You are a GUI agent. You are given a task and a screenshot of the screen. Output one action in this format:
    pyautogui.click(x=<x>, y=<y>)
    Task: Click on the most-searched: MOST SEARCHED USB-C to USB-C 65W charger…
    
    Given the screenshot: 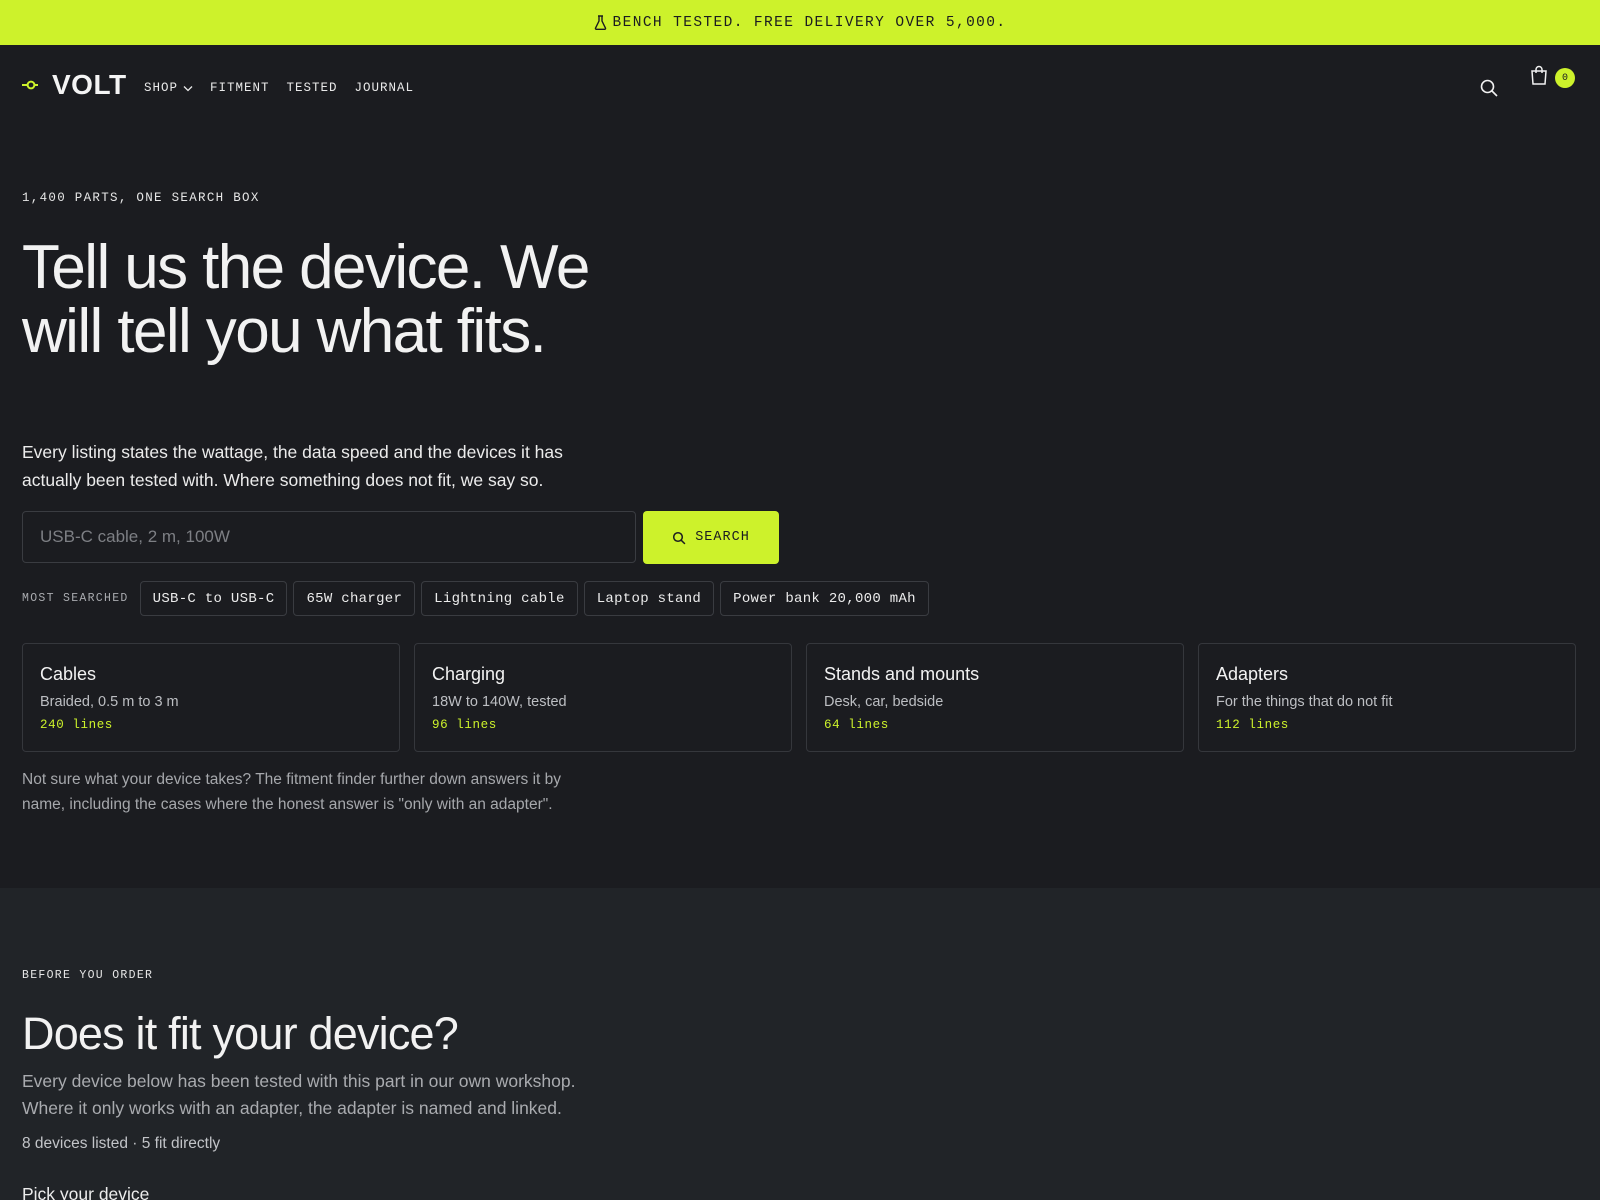 What is the action you would take?
    pyautogui.click(x=475, y=598)
    